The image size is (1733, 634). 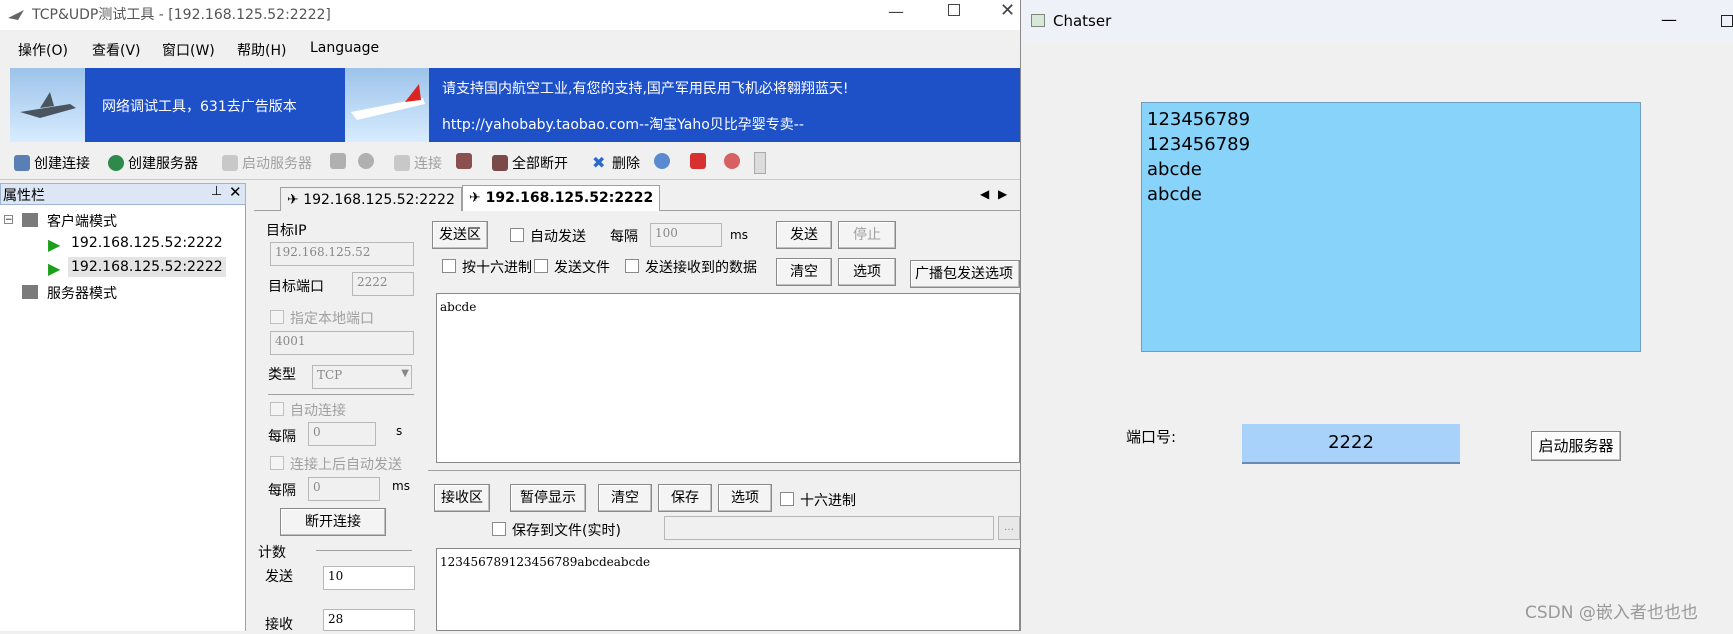 I want to click on tab-label: 192.168.125.52:2222, so click(x=569, y=198).